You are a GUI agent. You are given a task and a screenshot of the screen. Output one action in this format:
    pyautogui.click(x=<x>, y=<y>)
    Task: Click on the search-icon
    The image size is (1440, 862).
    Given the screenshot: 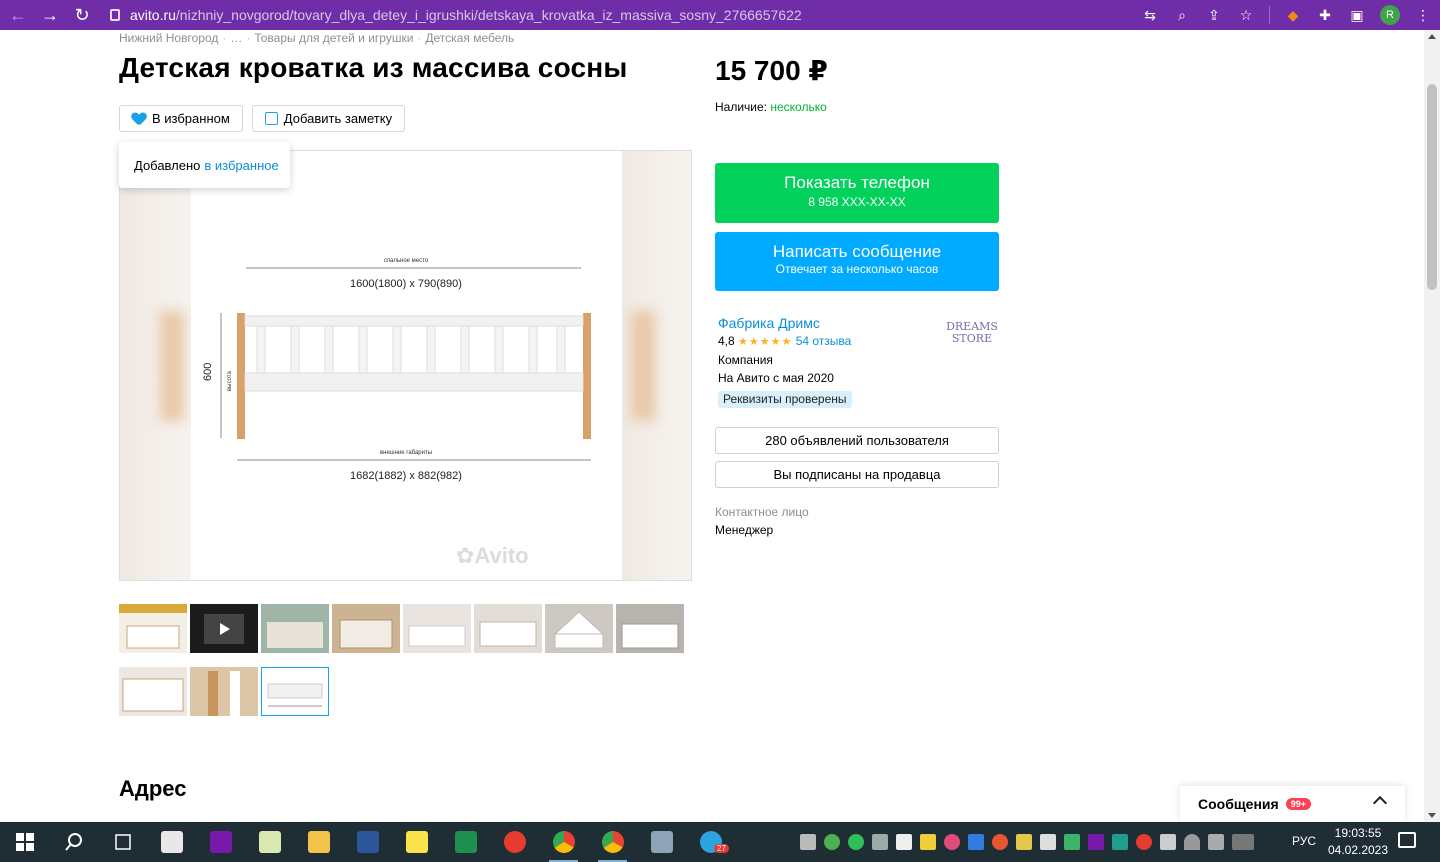 What is the action you would take?
    pyautogui.click(x=73, y=842)
    